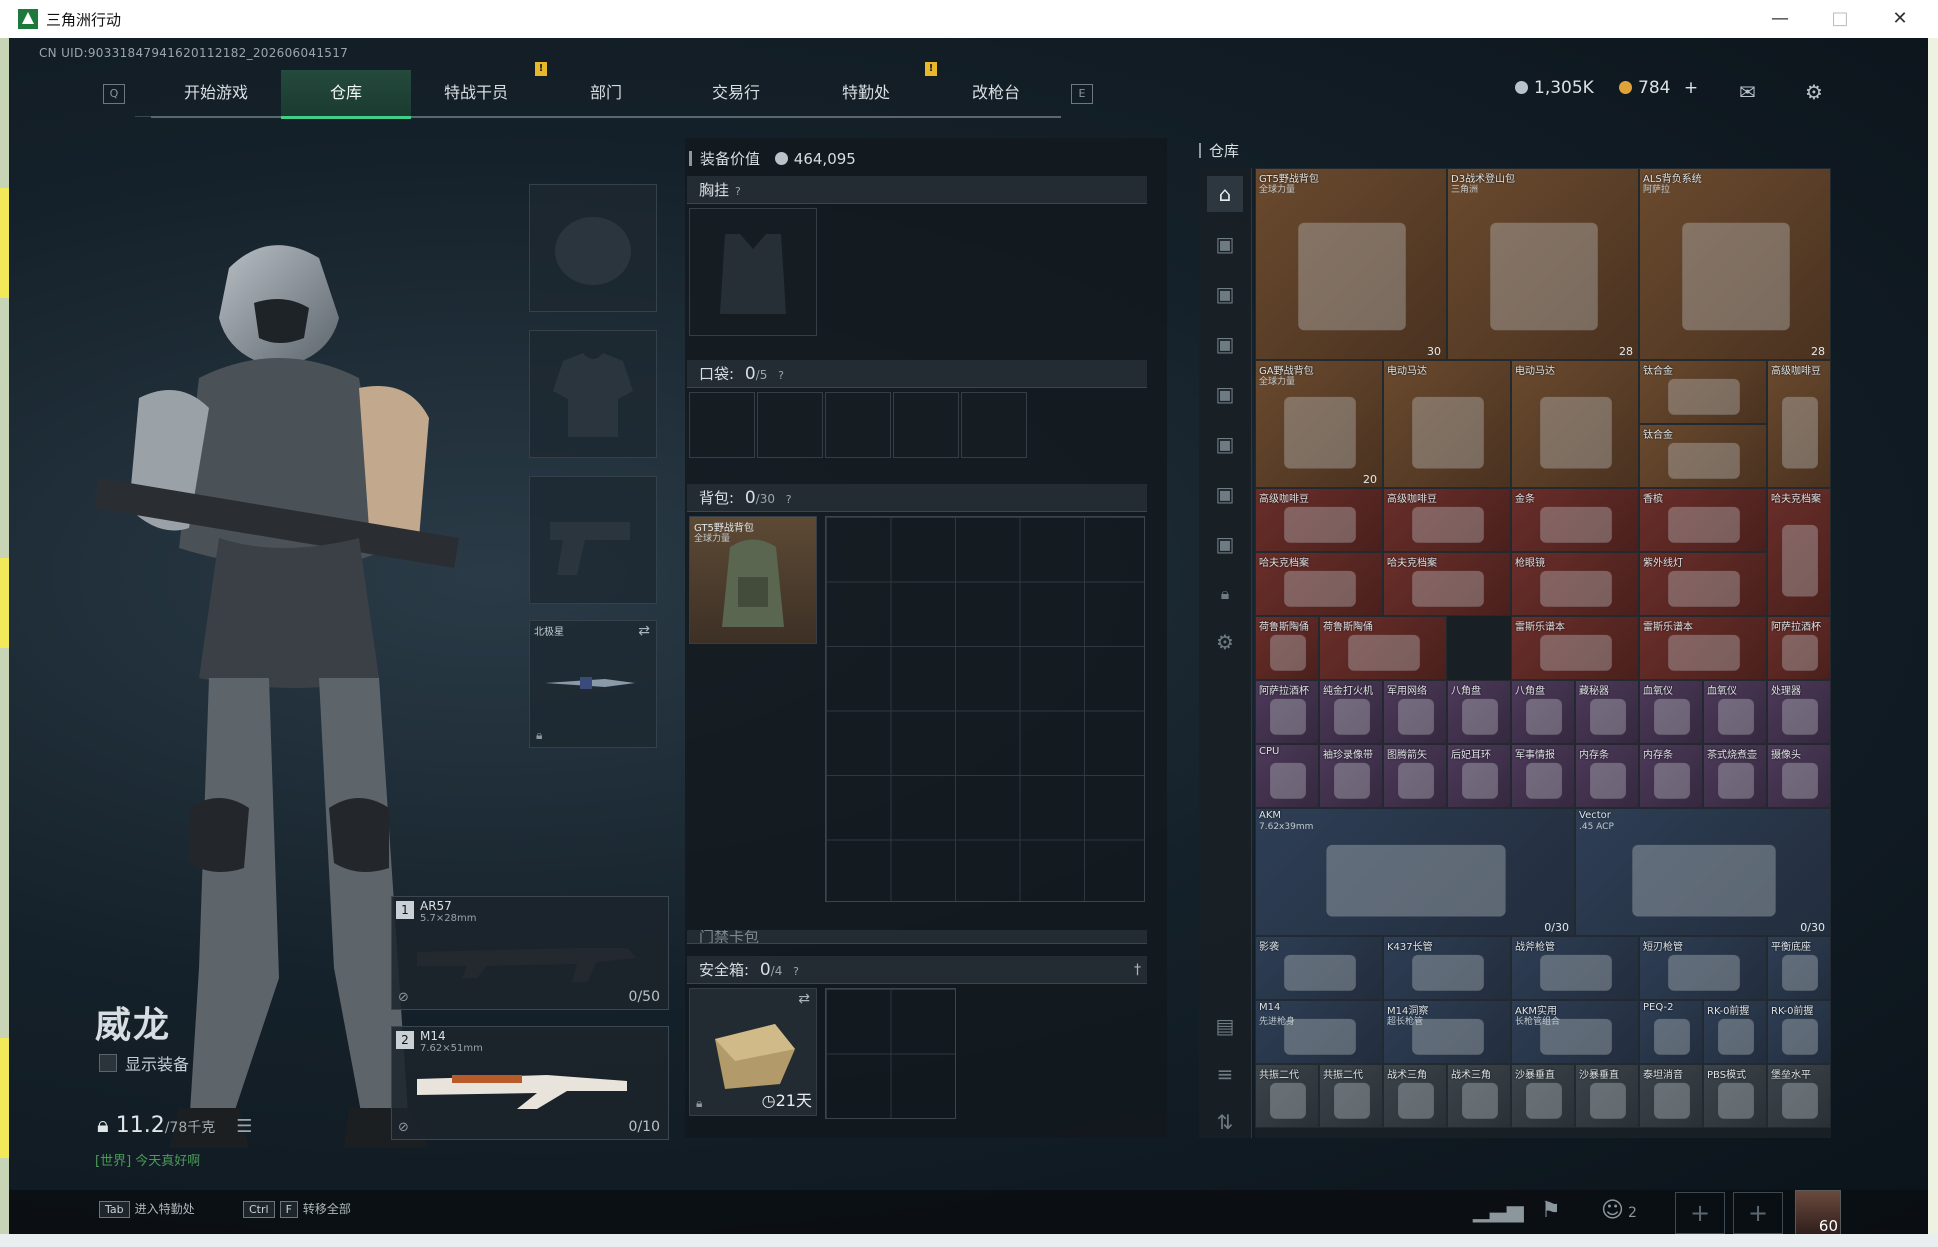 The height and width of the screenshot is (1247, 1938). What do you see at coordinates (1351, 1096) in the screenshot?
I see `warehouse-item: 共振二代` at bounding box center [1351, 1096].